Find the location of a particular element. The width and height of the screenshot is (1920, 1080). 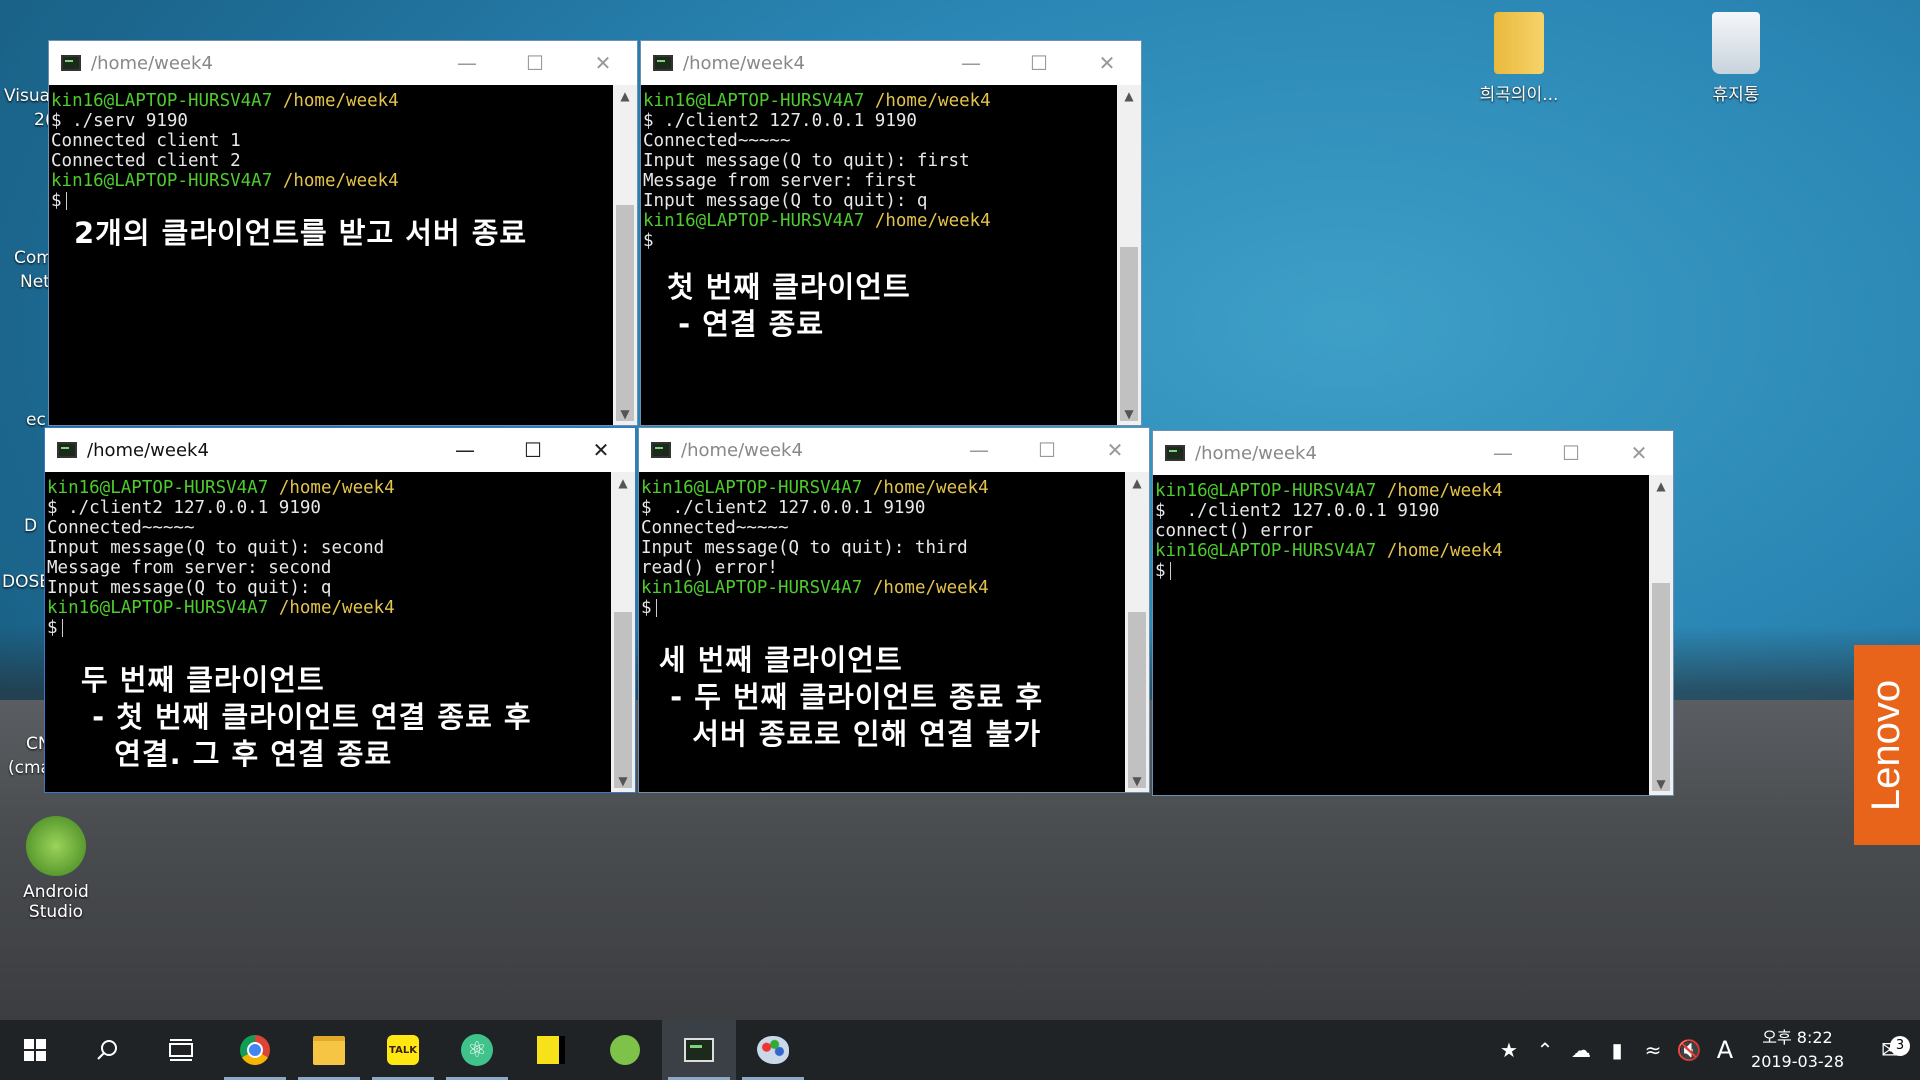

desktop-icon-android-studio: Android Studio is located at coordinates (56, 869).